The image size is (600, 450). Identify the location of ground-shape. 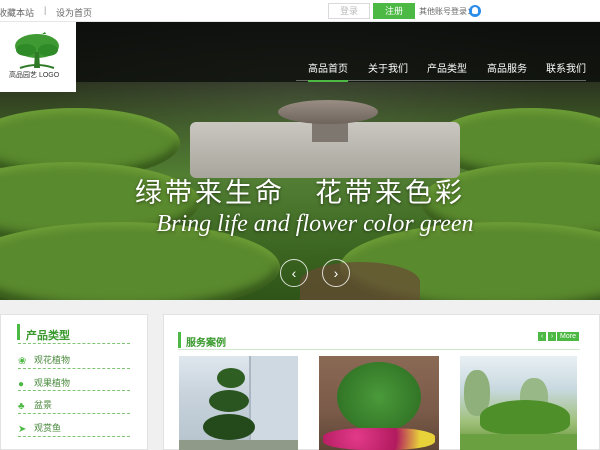
(238, 445).